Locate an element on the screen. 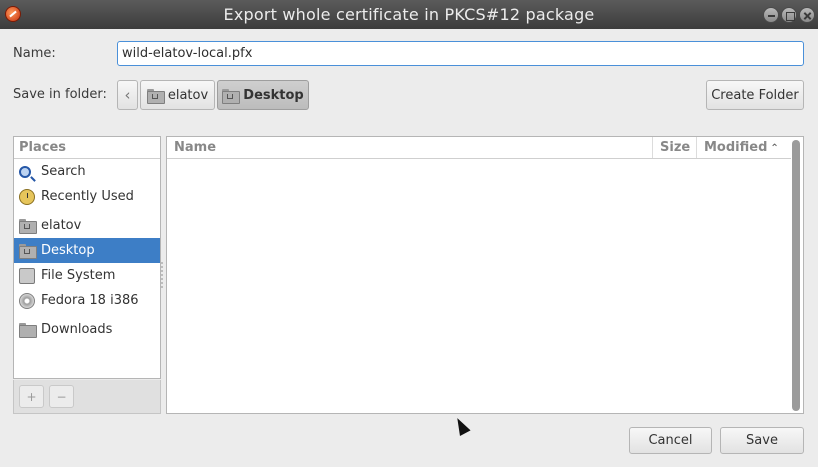 The height and width of the screenshot is (467, 818). plus-icon: + is located at coordinates (31, 396).